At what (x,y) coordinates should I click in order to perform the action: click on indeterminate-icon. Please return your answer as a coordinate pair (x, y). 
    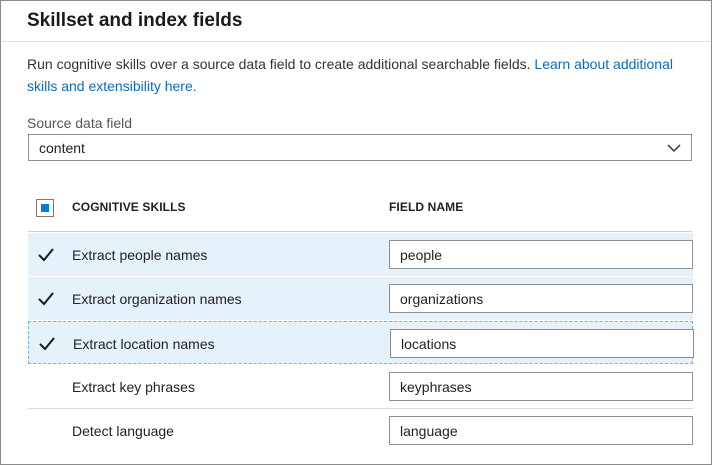
    Looking at the image, I should click on (45, 208).